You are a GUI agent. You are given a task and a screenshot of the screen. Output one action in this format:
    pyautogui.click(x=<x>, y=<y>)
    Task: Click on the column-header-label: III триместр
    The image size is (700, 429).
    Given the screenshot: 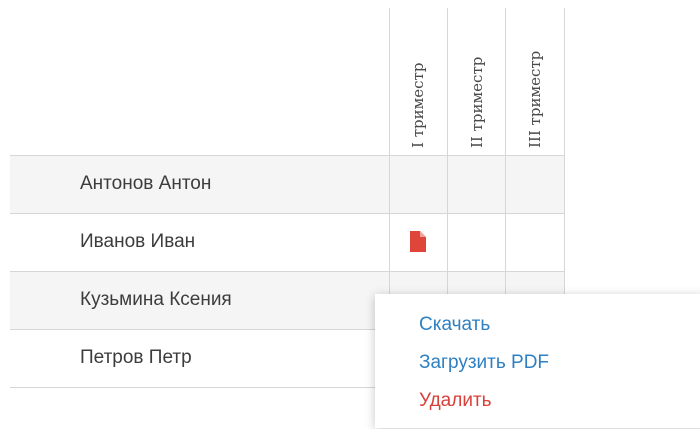 What is the action you would take?
    pyautogui.click(x=535, y=99)
    